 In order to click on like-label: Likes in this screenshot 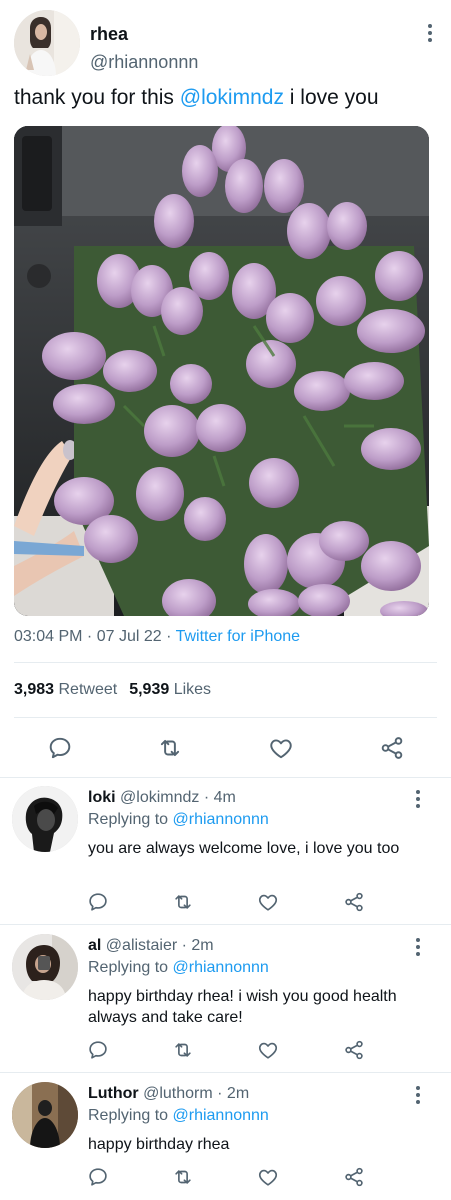, I will do `click(192, 689)`.